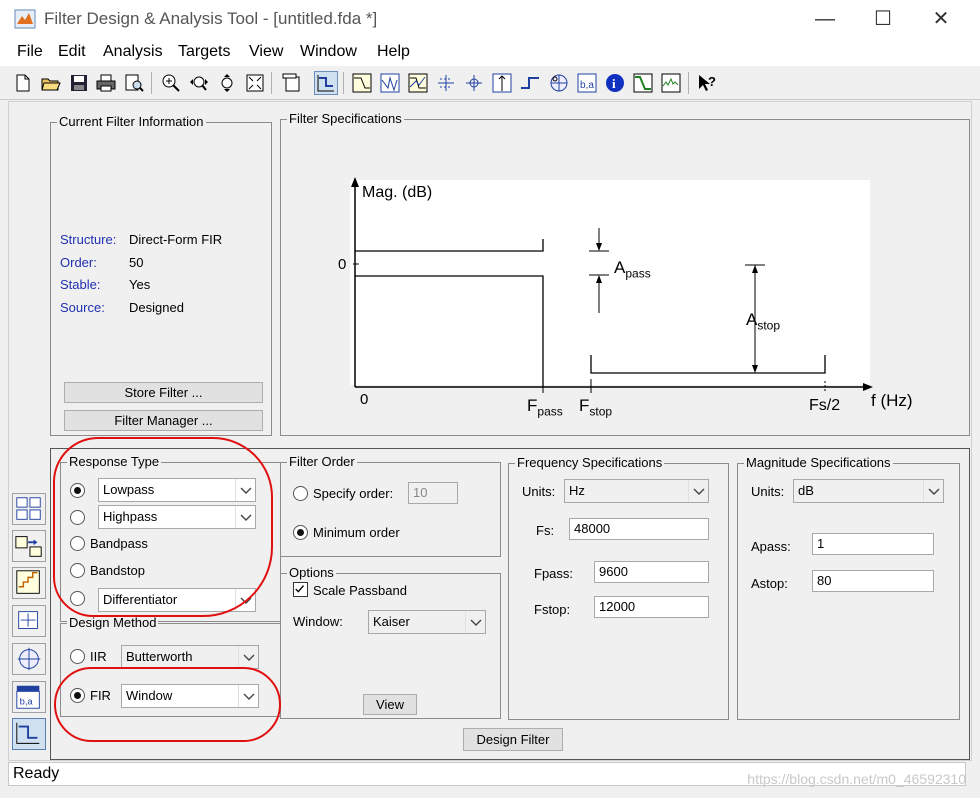 The height and width of the screenshot is (798, 980). What do you see at coordinates (167, 704) in the screenshot?
I see `annotation-circle-fir-method` at bounding box center [167, 704].